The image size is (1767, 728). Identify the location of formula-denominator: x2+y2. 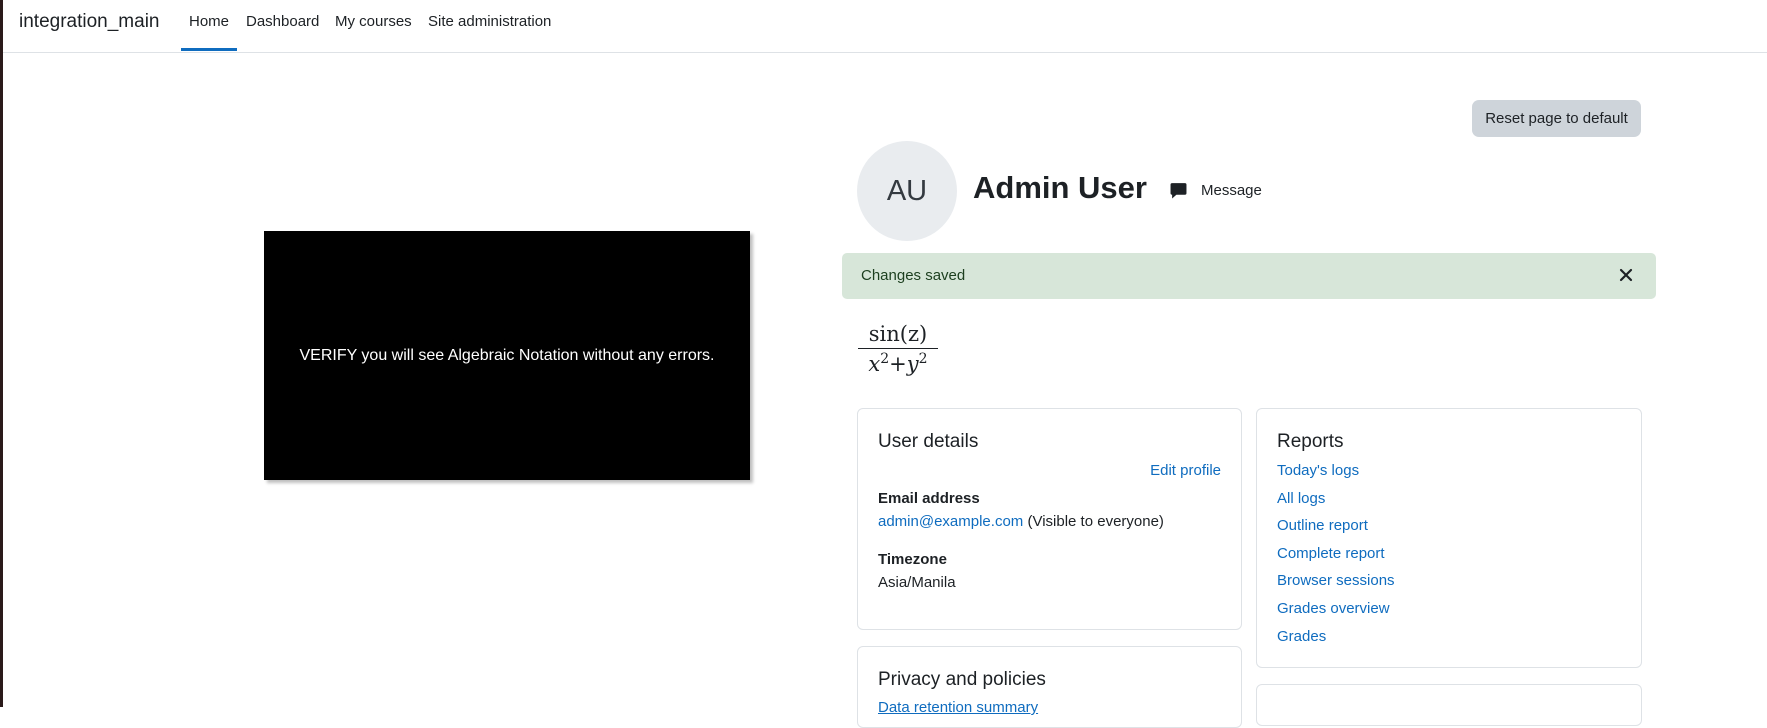
(898, 363).